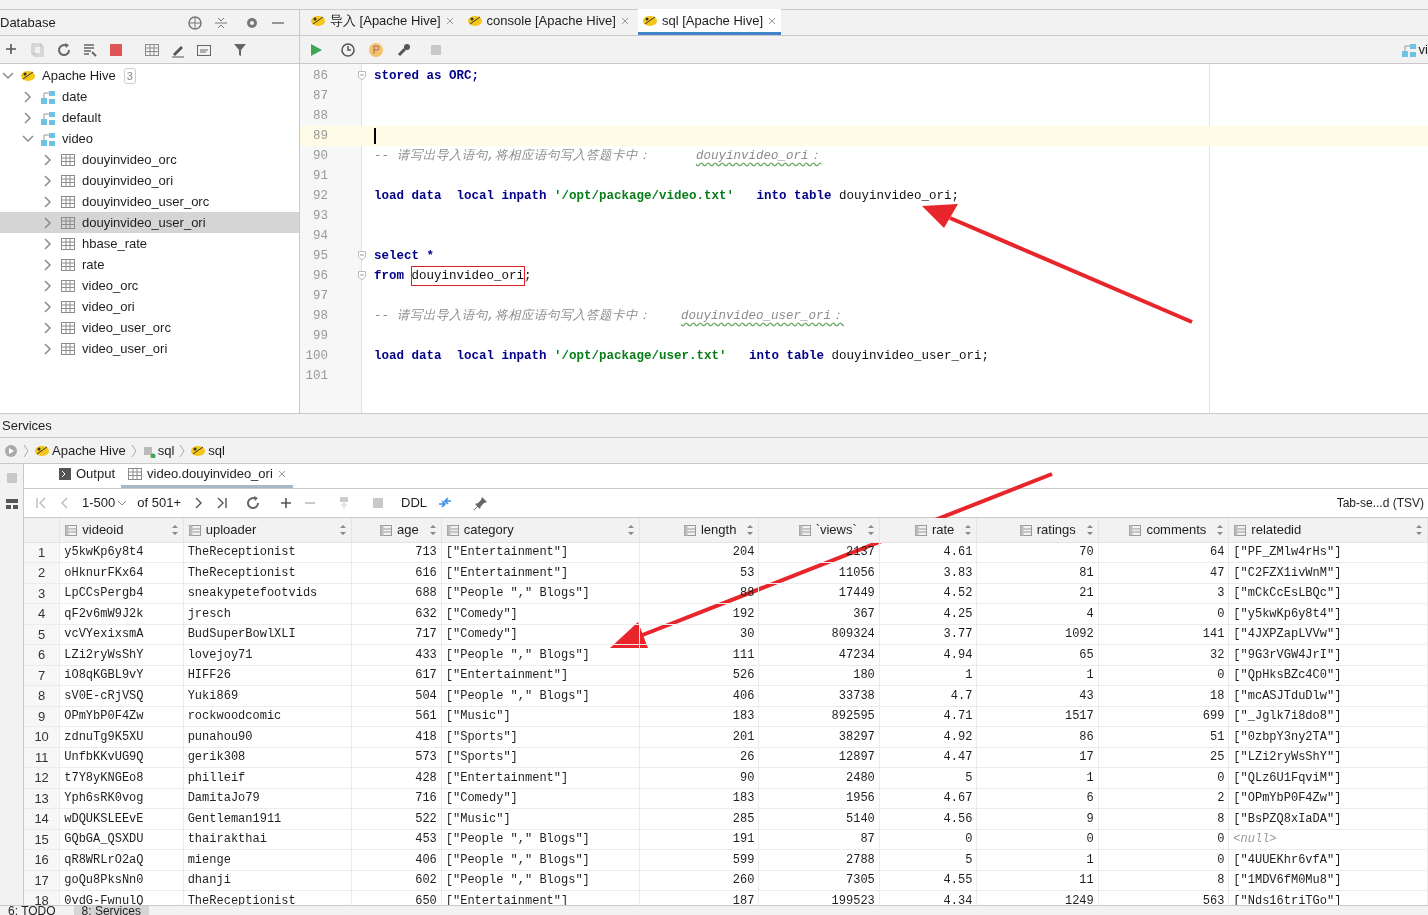 The image size is (1428, 915). Describe the element at coordinates (1380, 503) in the screenshot. I see `format-selector: Tab-se...d (TSV)` at that location.